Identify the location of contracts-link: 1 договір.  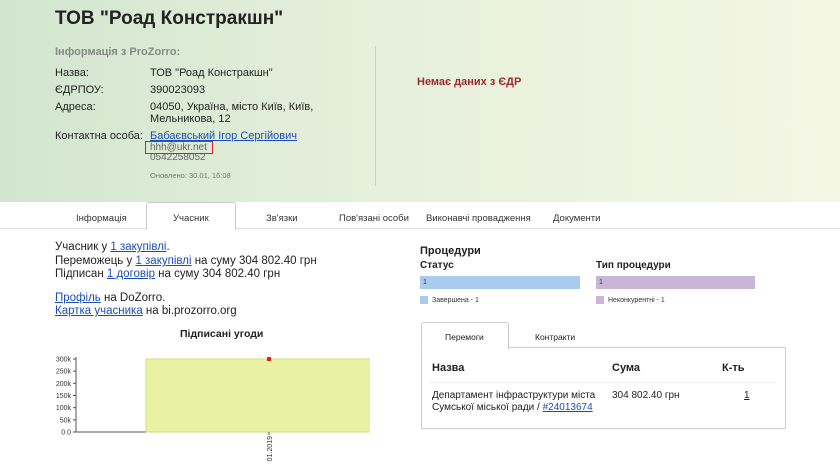
(131, 274).